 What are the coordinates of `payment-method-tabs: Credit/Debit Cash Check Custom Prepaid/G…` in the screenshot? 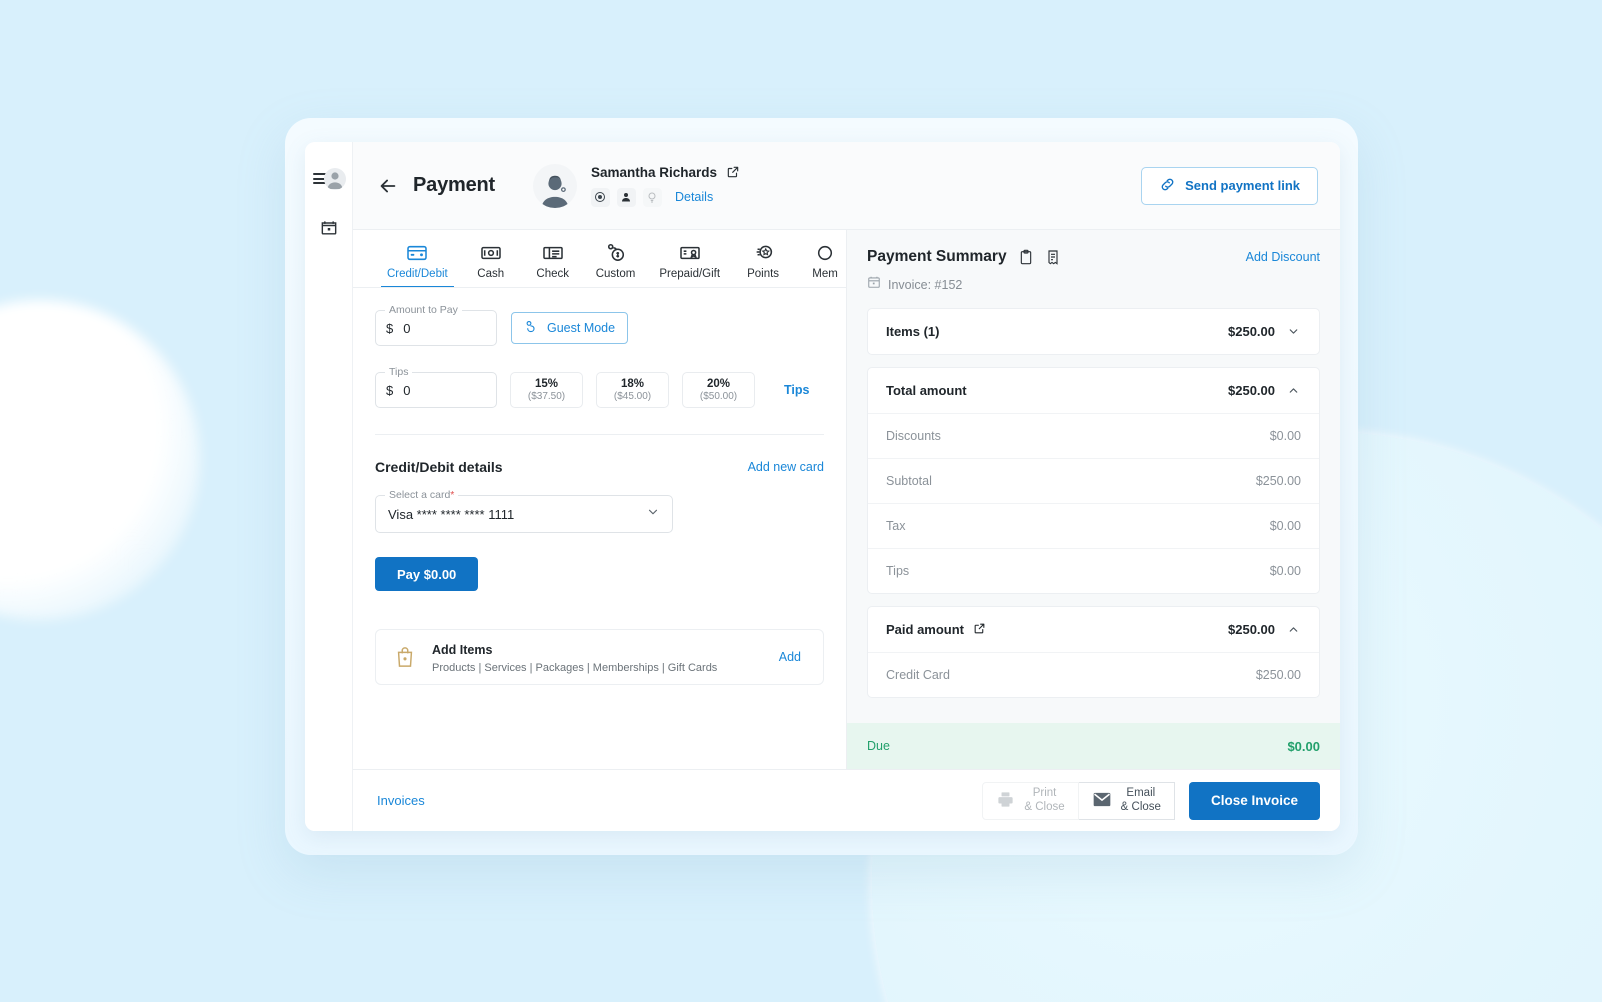 It's located at (599, 259).